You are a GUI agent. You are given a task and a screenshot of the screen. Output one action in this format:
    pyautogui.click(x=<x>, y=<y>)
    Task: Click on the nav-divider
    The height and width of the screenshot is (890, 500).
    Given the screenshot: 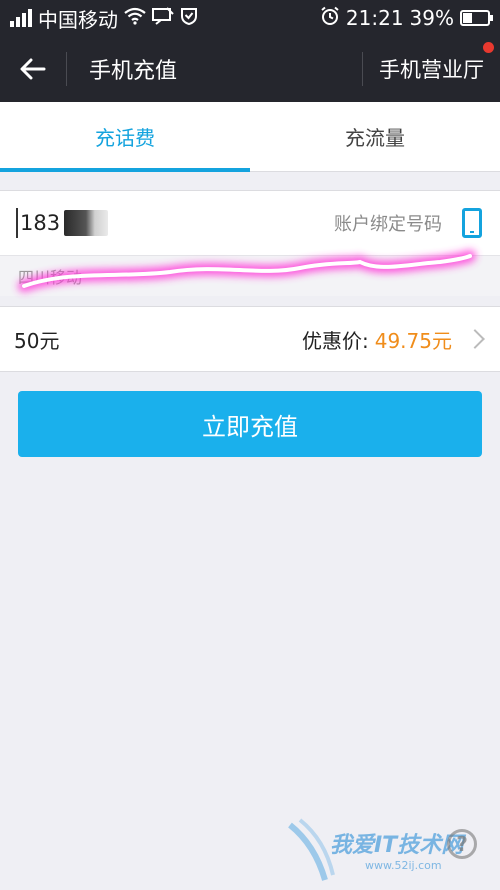 What is the action you would take?
    pyautogui.click(x=66, y=69)
    